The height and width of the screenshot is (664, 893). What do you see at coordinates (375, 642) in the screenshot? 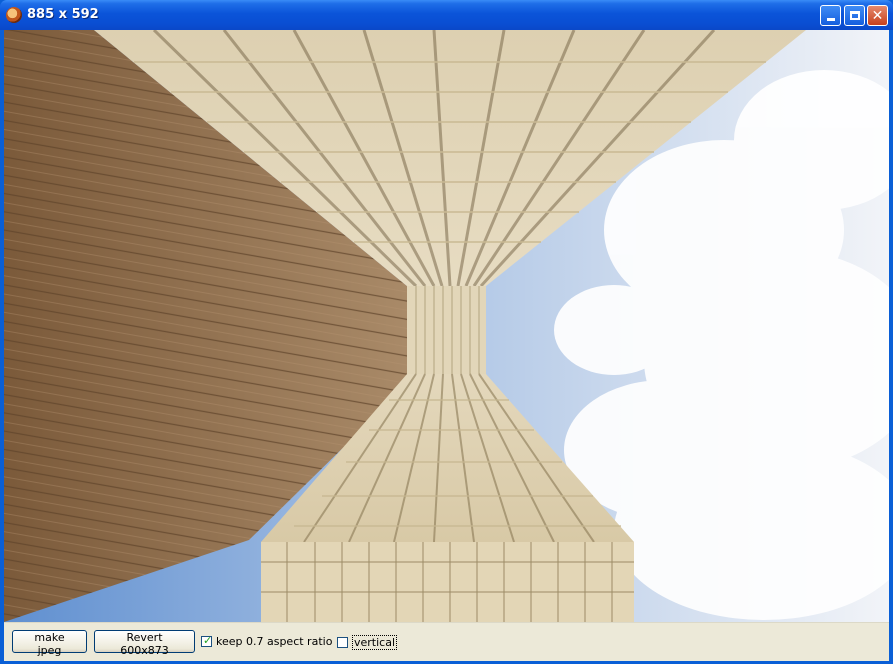
I see `vertical-label: vertical` at bounding box center [375, 642].